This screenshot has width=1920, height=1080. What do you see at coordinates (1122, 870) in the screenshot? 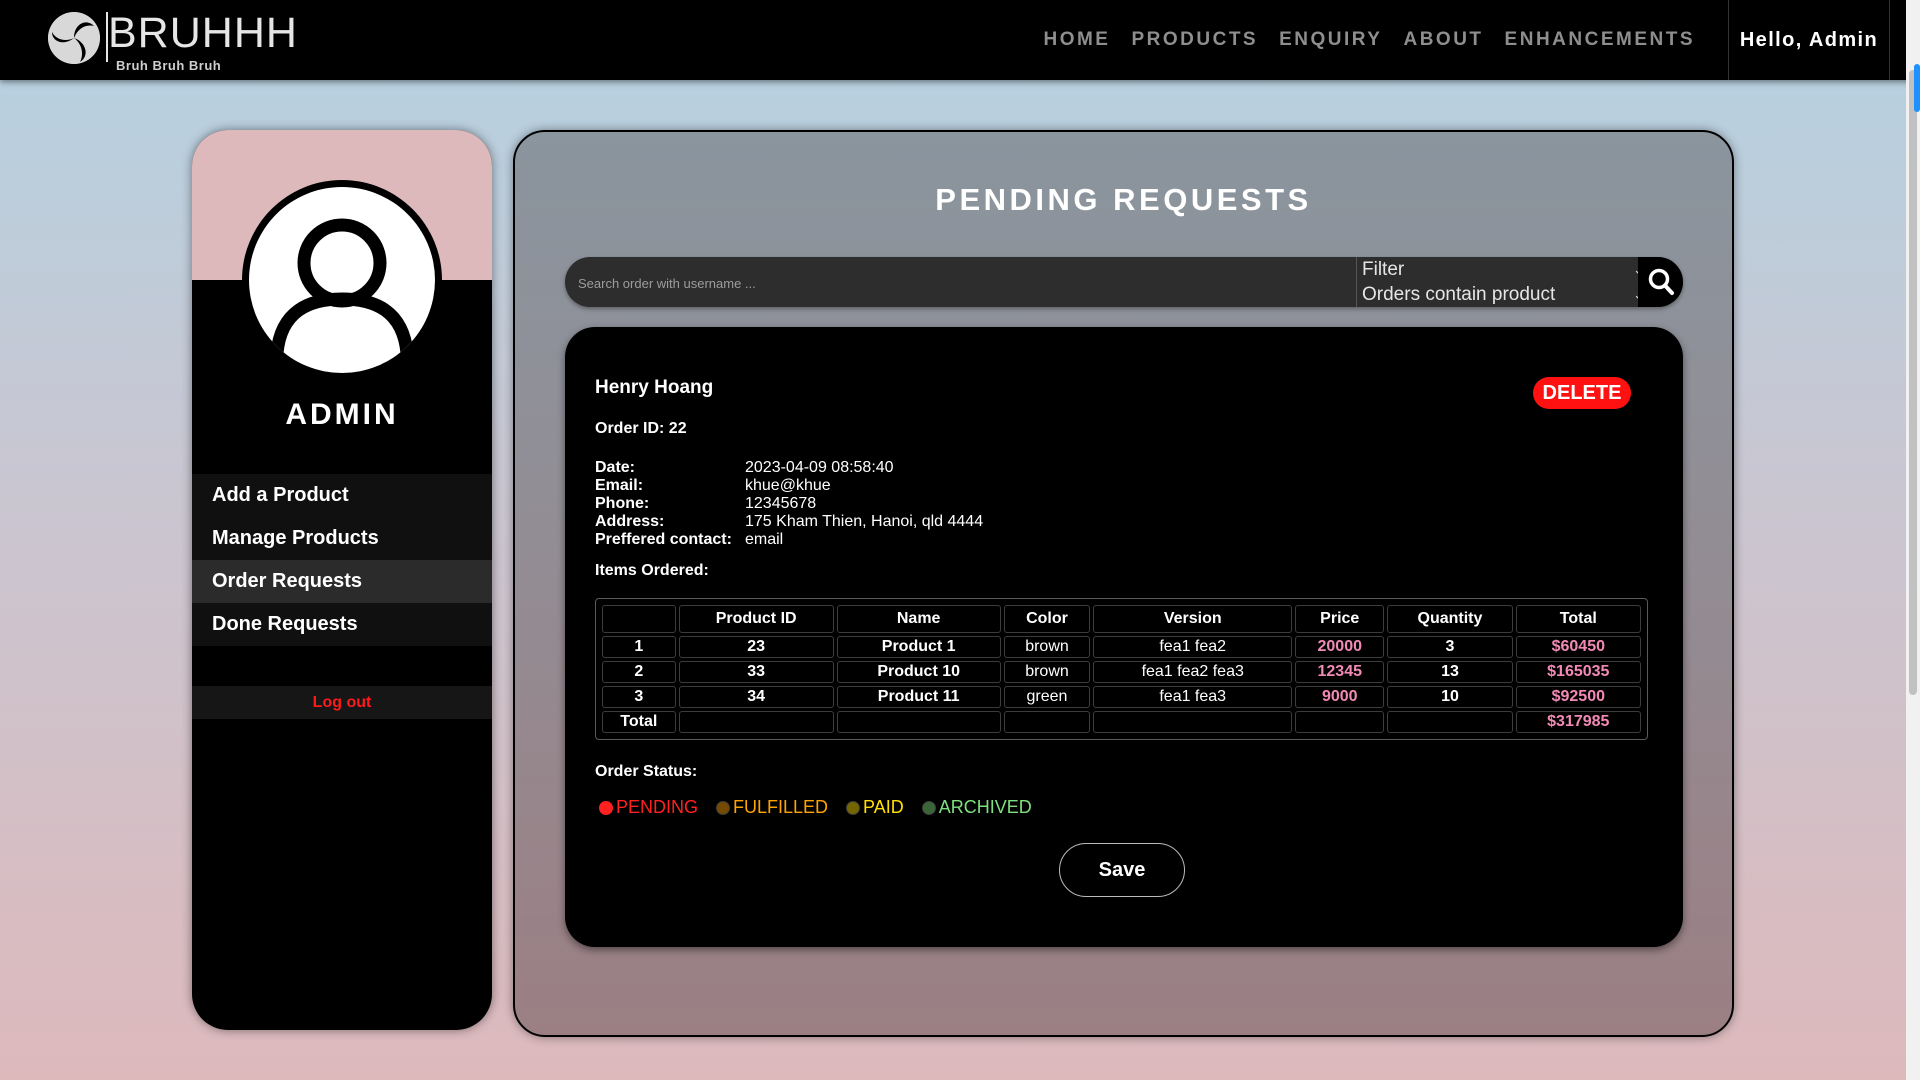
I see `save-button: Save` at bounding box center [1122, 870].